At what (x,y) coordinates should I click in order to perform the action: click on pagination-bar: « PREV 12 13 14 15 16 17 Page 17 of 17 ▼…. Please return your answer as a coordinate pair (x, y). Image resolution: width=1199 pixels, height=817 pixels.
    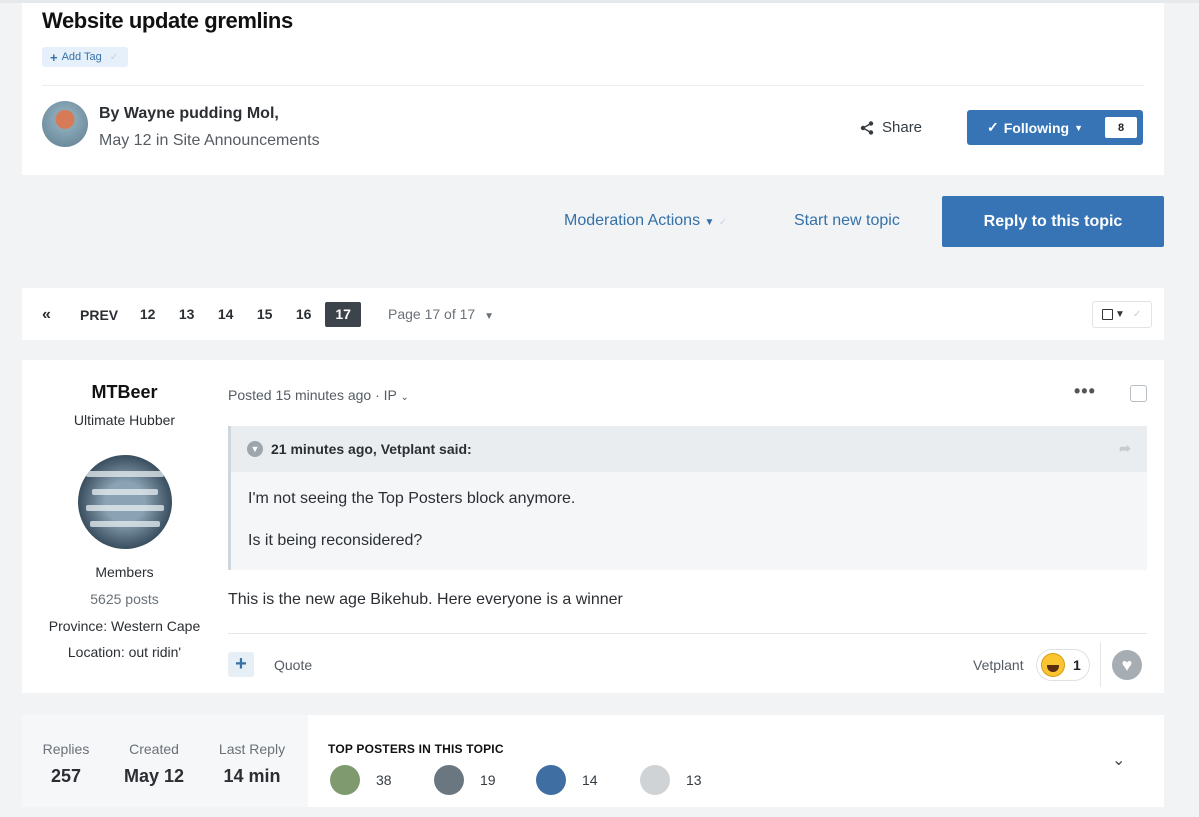
    Looking at the image, I should click on (593, 314).